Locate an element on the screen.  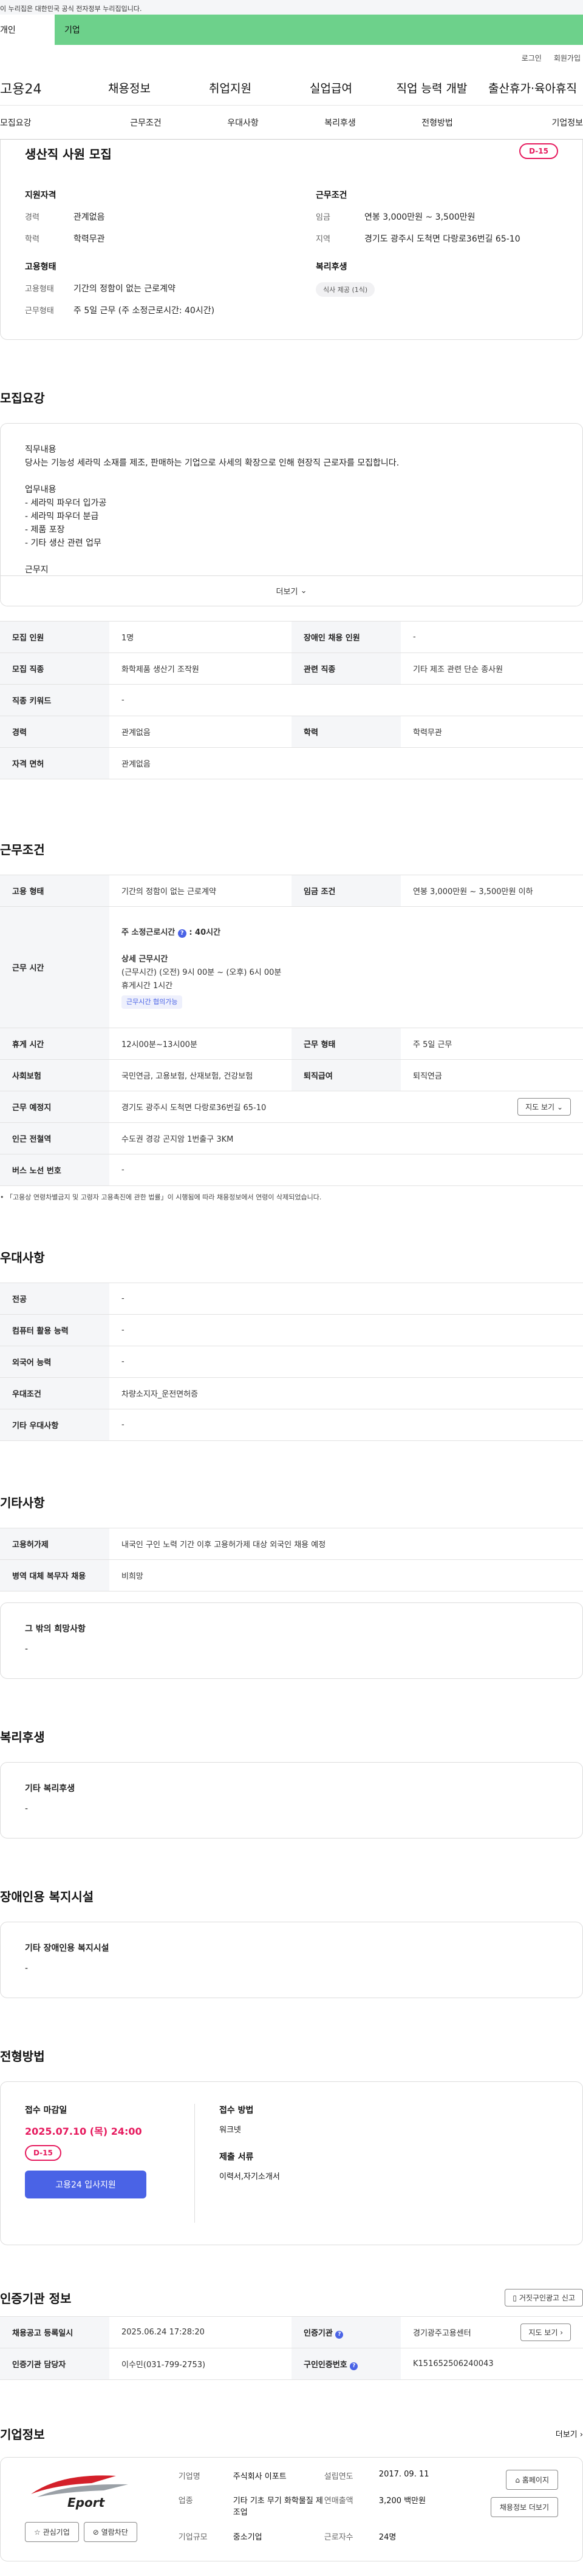
td: 학력무관 is located at coordinates (492, 732).